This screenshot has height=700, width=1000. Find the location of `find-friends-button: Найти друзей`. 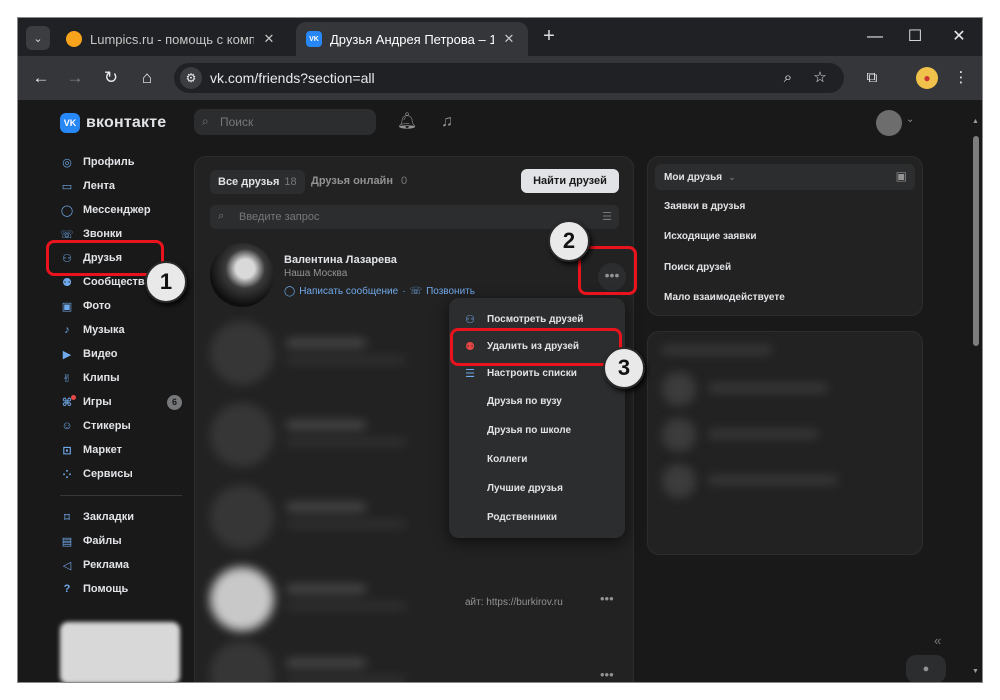

find-friends-button: Найти друзей is located at coordinates (570, 181).